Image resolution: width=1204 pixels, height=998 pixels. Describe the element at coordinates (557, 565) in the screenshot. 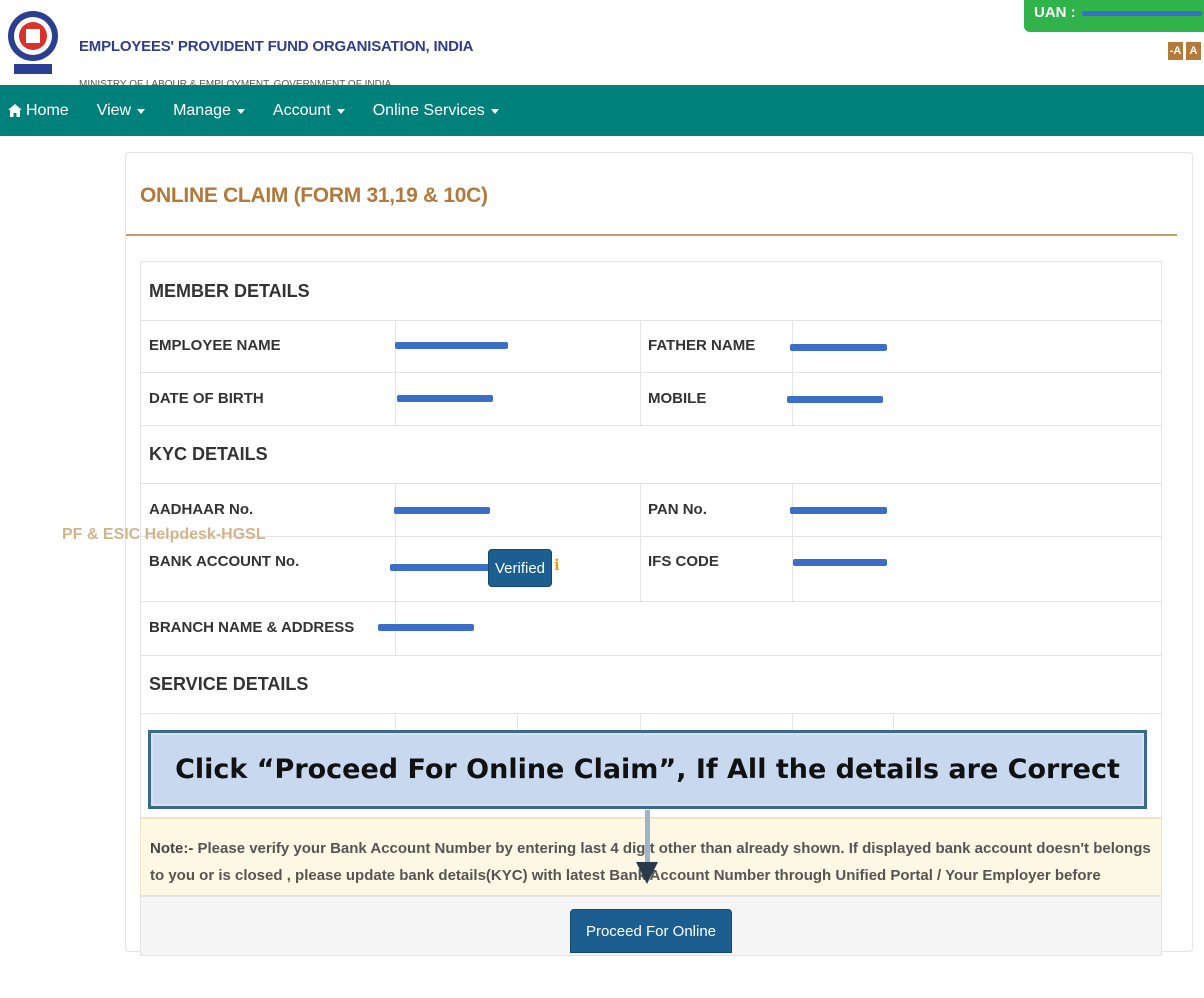

I see `info-icon: i` at that location.